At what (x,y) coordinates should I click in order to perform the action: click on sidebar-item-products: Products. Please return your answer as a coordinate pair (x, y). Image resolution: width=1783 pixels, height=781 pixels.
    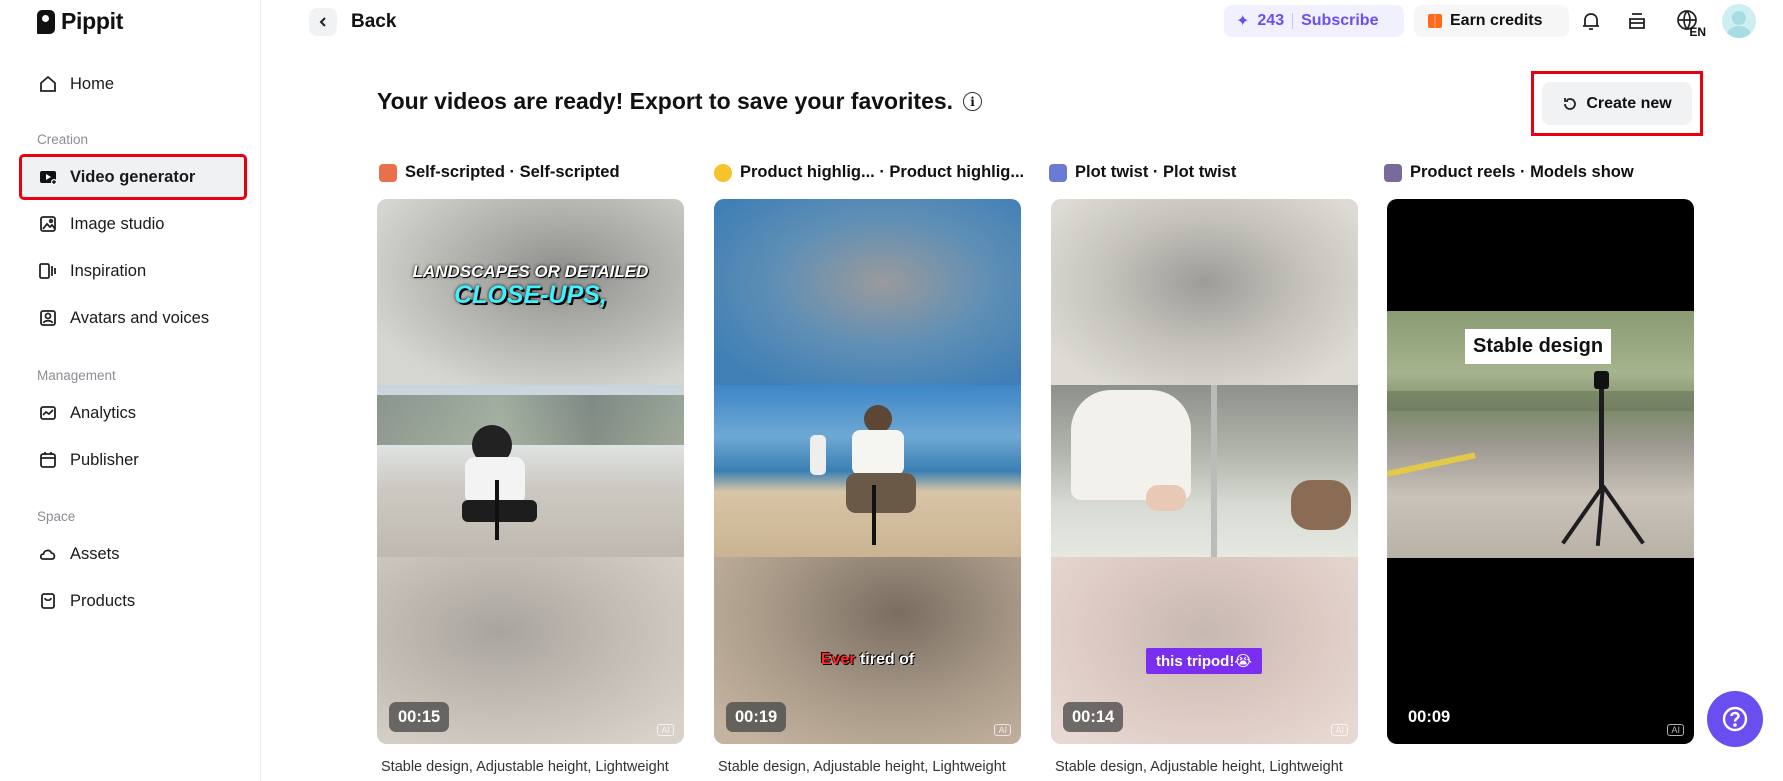
    Looking at the image, I should click on (133, 601).